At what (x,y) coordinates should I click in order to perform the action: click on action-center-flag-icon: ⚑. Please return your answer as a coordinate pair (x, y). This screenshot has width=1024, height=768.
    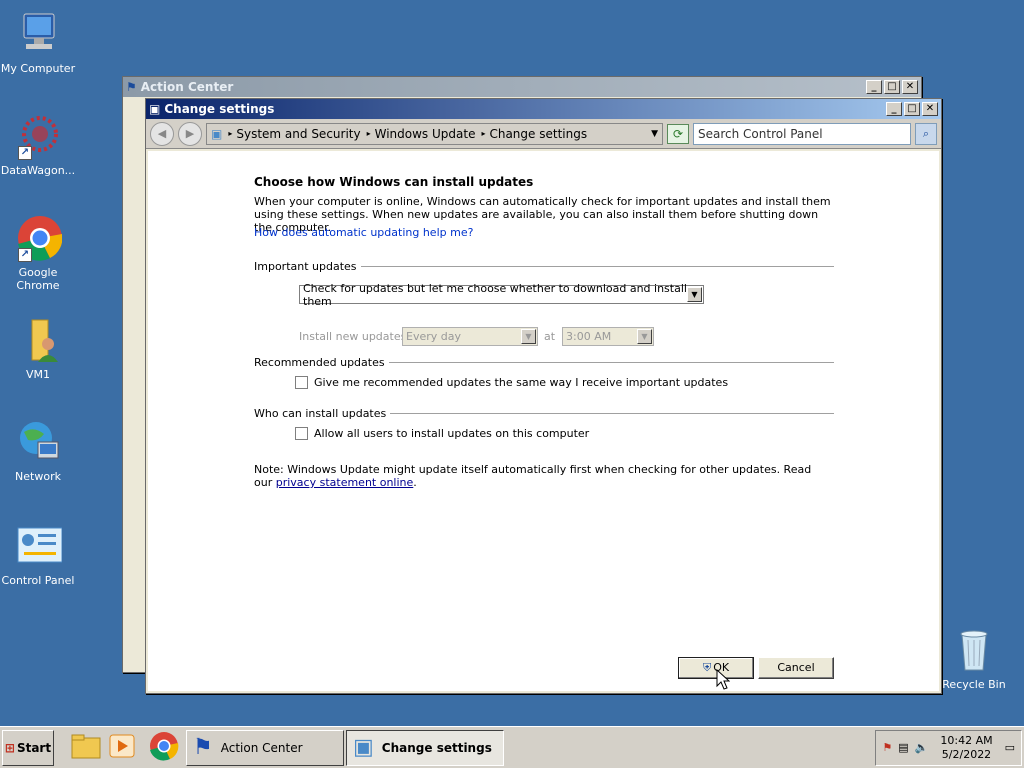
    Looking at the image, I should click on (887, 747).